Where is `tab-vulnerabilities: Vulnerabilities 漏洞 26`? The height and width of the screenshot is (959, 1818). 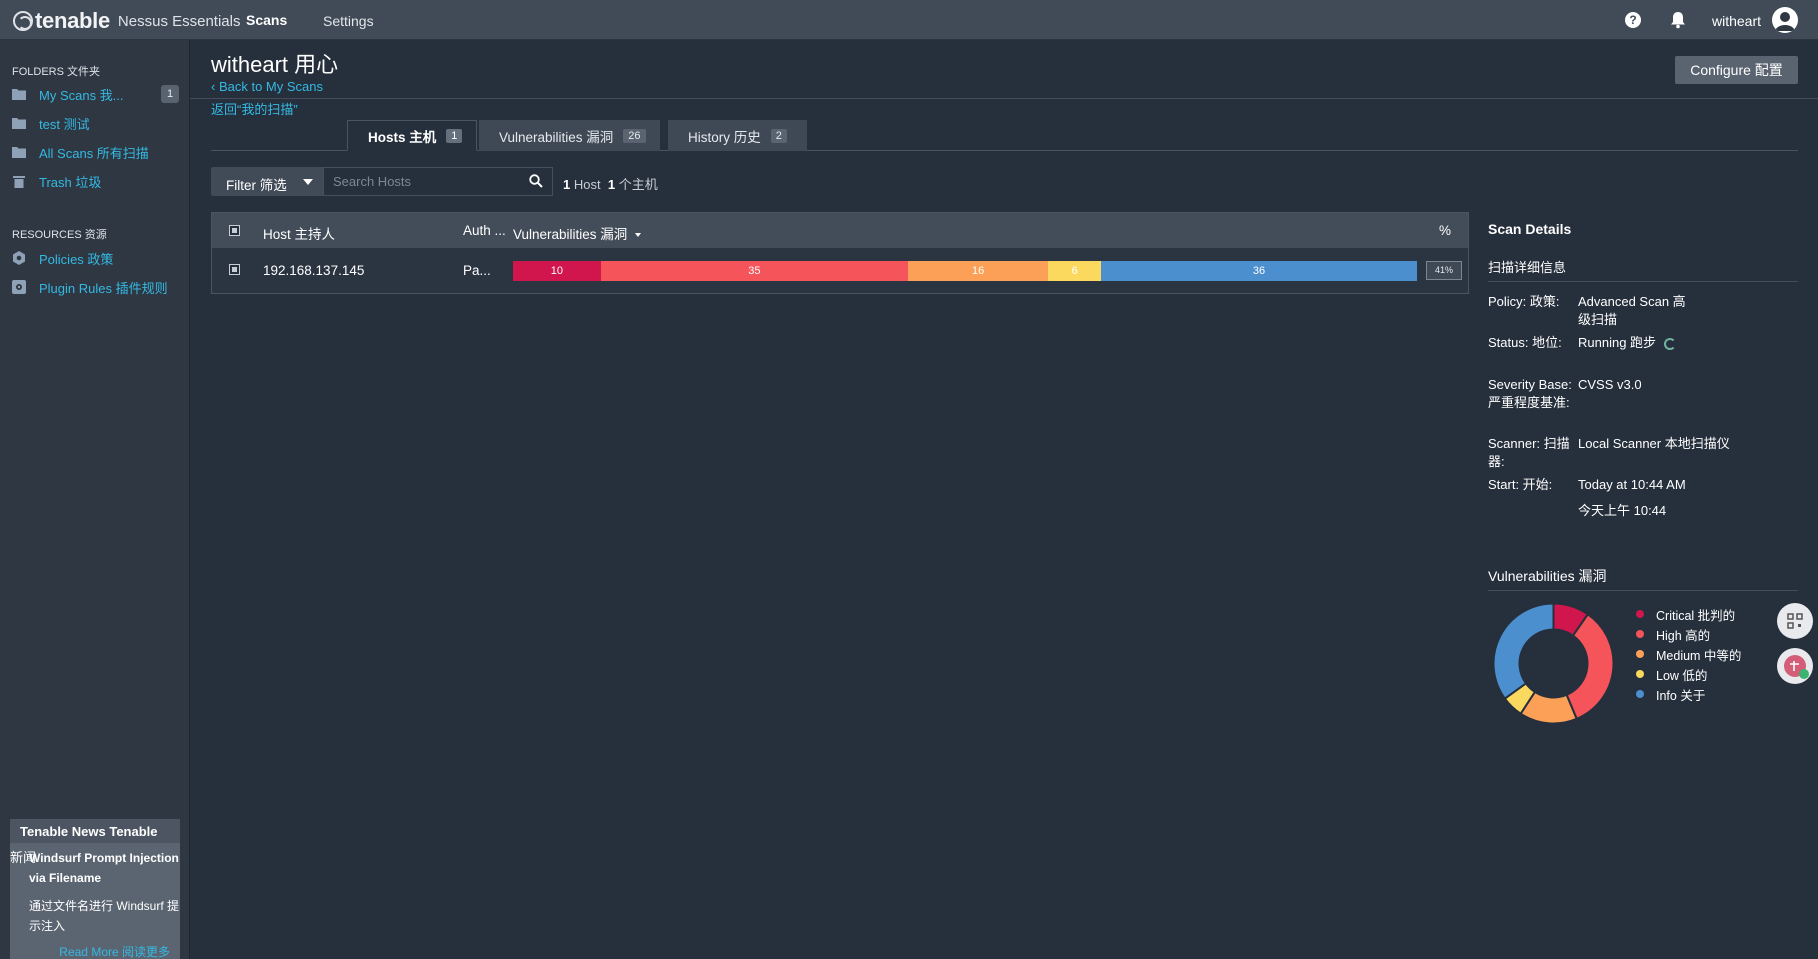
tab-vulnerabilities: Vulnerabilities 漏洞 26 is located at coordinates (569, 135).